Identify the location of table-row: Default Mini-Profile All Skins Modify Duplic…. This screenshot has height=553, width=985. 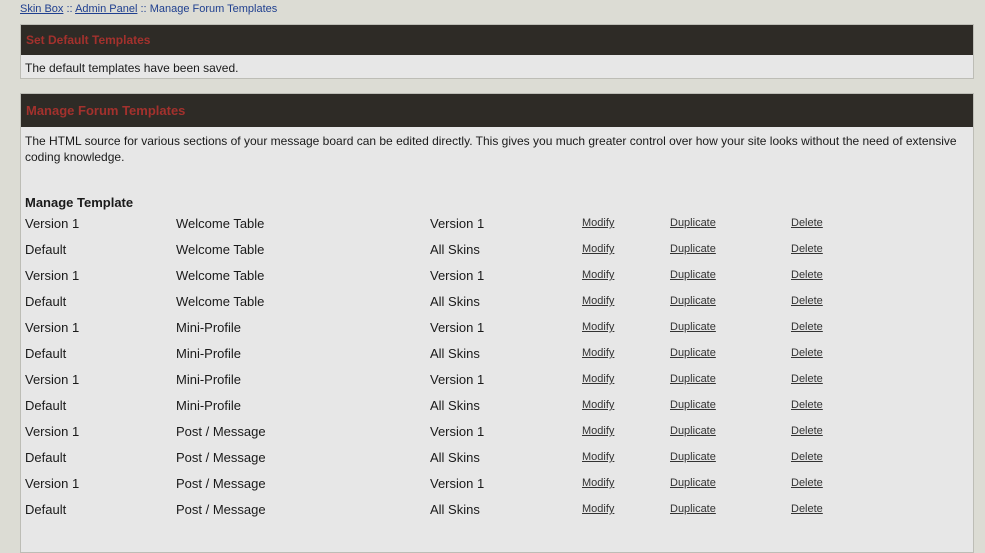
(495, 406).